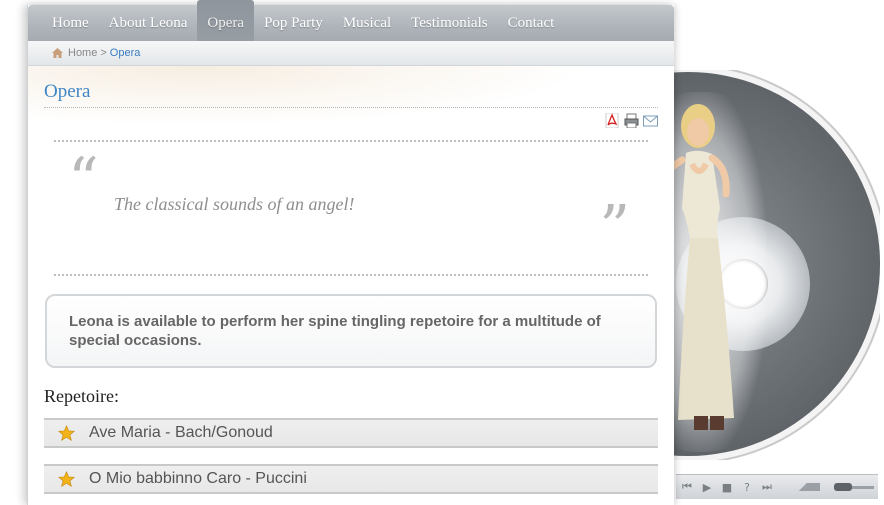 The height and width of the screenshot is (505, 884). I want to click on volume-indicator, so click(803, 487).